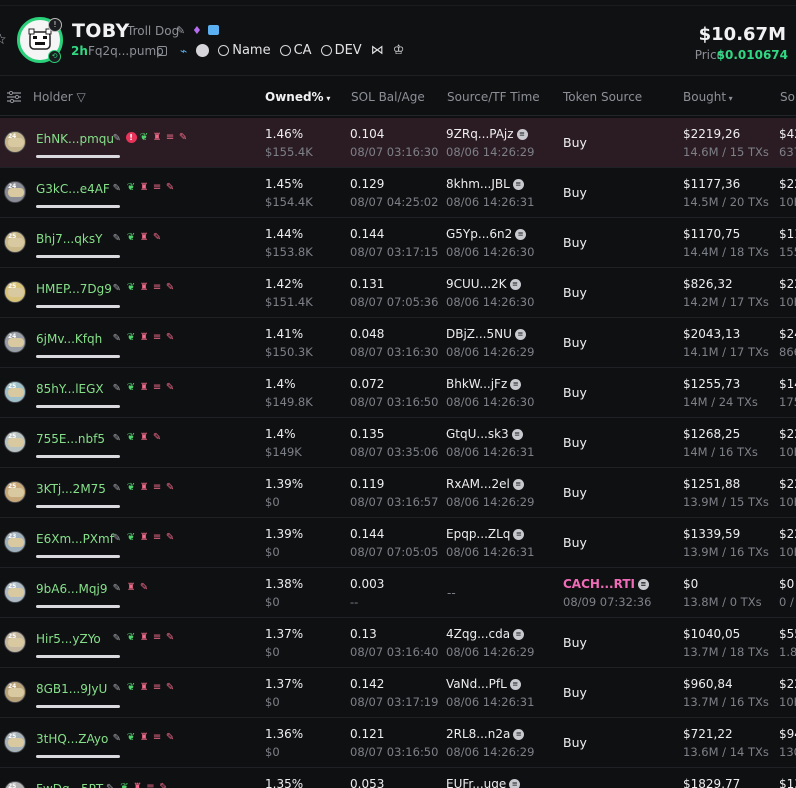 The height and width of the screenshot is (788, 796). What do you see at coordinates (131, 487) in the screenshot?
I see `leaf-icon: ❦` at bounding box center [131, 487].